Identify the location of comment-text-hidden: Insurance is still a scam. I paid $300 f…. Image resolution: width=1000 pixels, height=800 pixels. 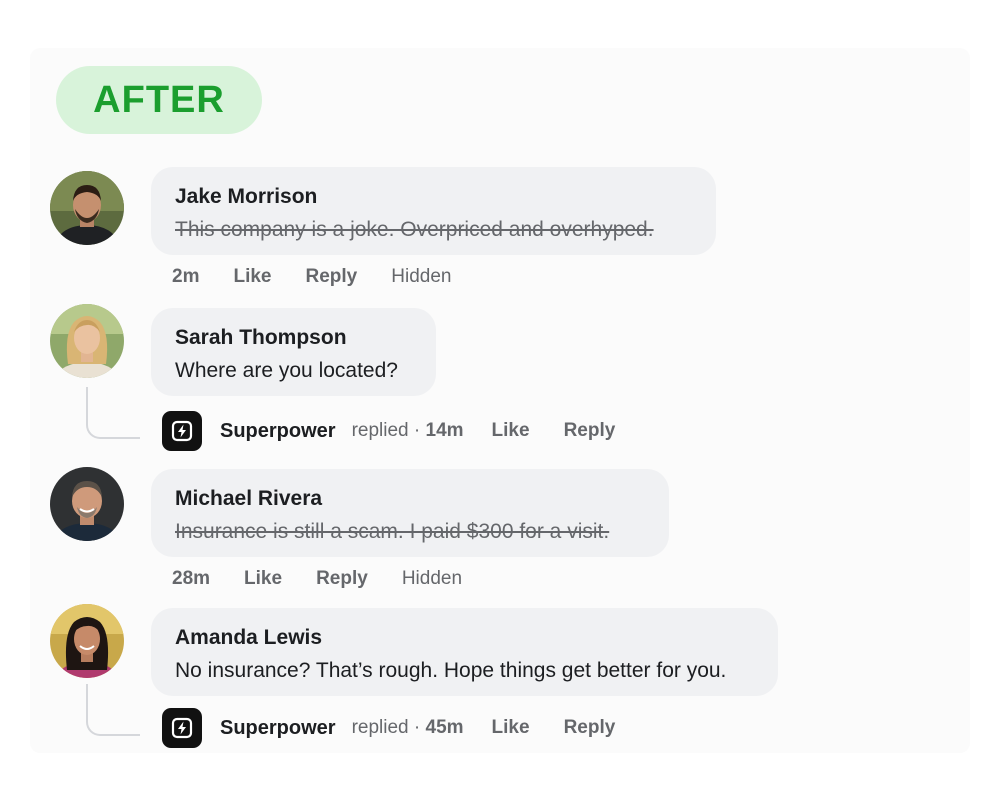
(392, 531).